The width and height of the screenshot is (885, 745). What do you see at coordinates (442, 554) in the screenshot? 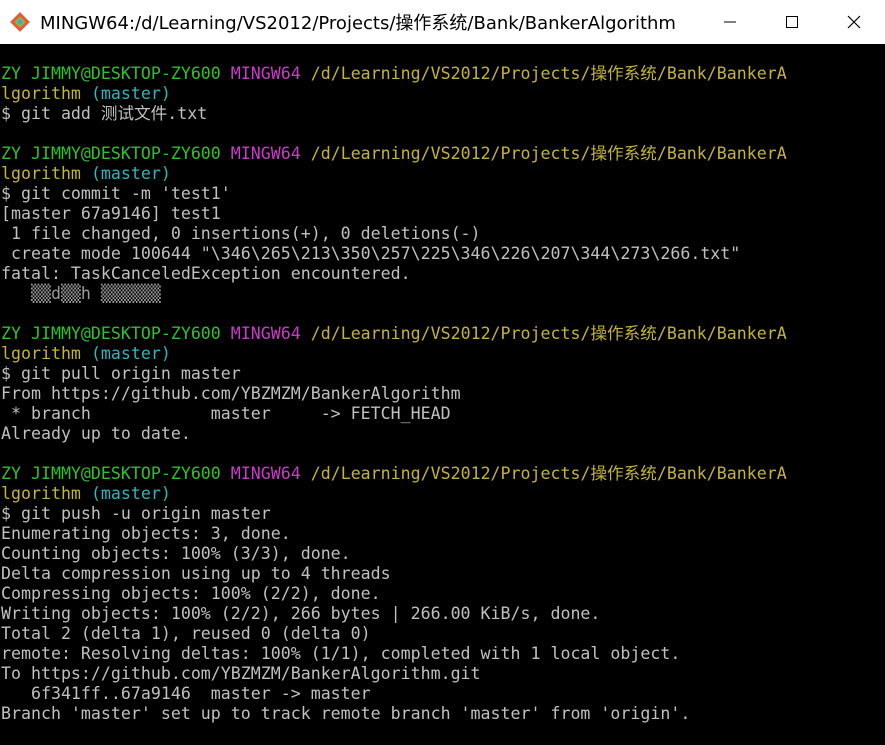
I see `output-line: Counting objects: 100% (3/3), done.` at bounding box center [442, 554].